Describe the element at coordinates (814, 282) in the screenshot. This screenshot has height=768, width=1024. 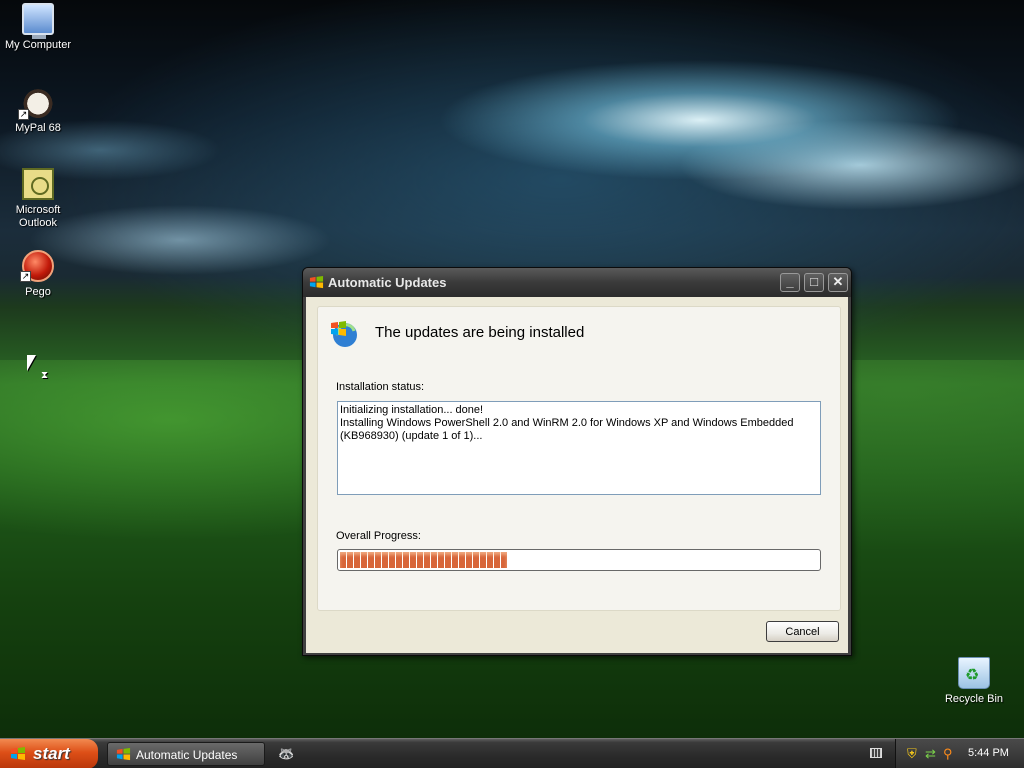
I see `maximize-button: □` at that location.